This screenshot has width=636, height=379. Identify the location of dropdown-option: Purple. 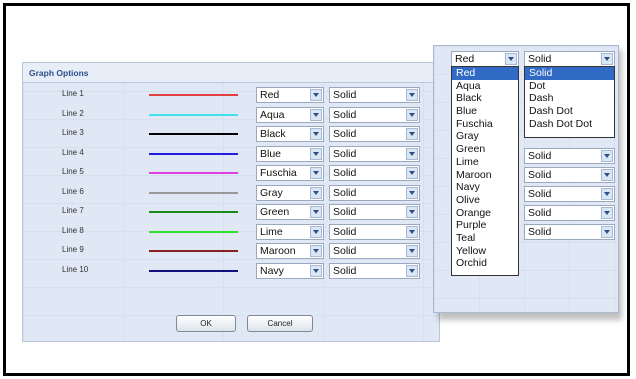
(485, 225).